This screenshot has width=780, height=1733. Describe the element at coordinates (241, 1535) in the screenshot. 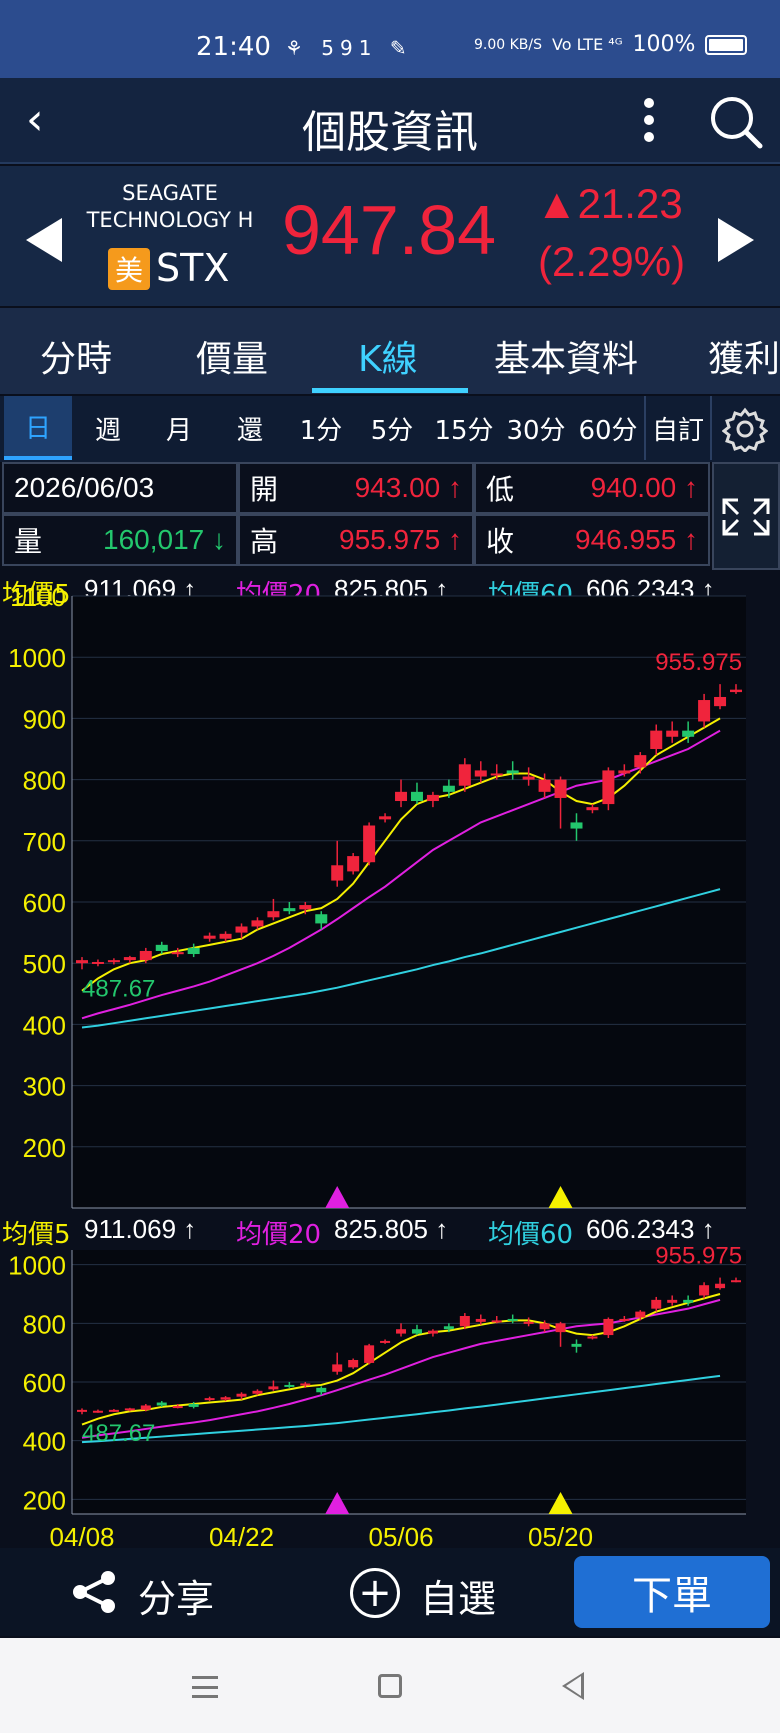

I see `x-tick-label: 04/22` at that location.